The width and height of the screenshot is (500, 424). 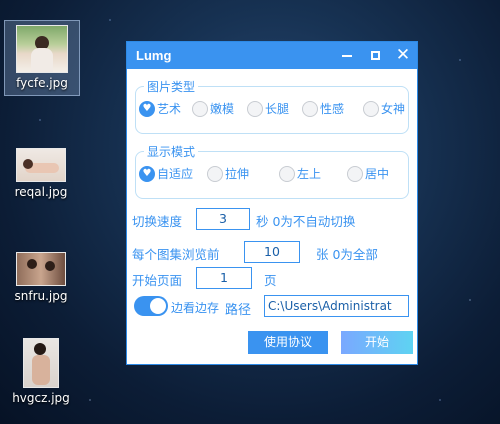 I want to click on display-mode-option-center: 居中, so click(x=368, y=173).